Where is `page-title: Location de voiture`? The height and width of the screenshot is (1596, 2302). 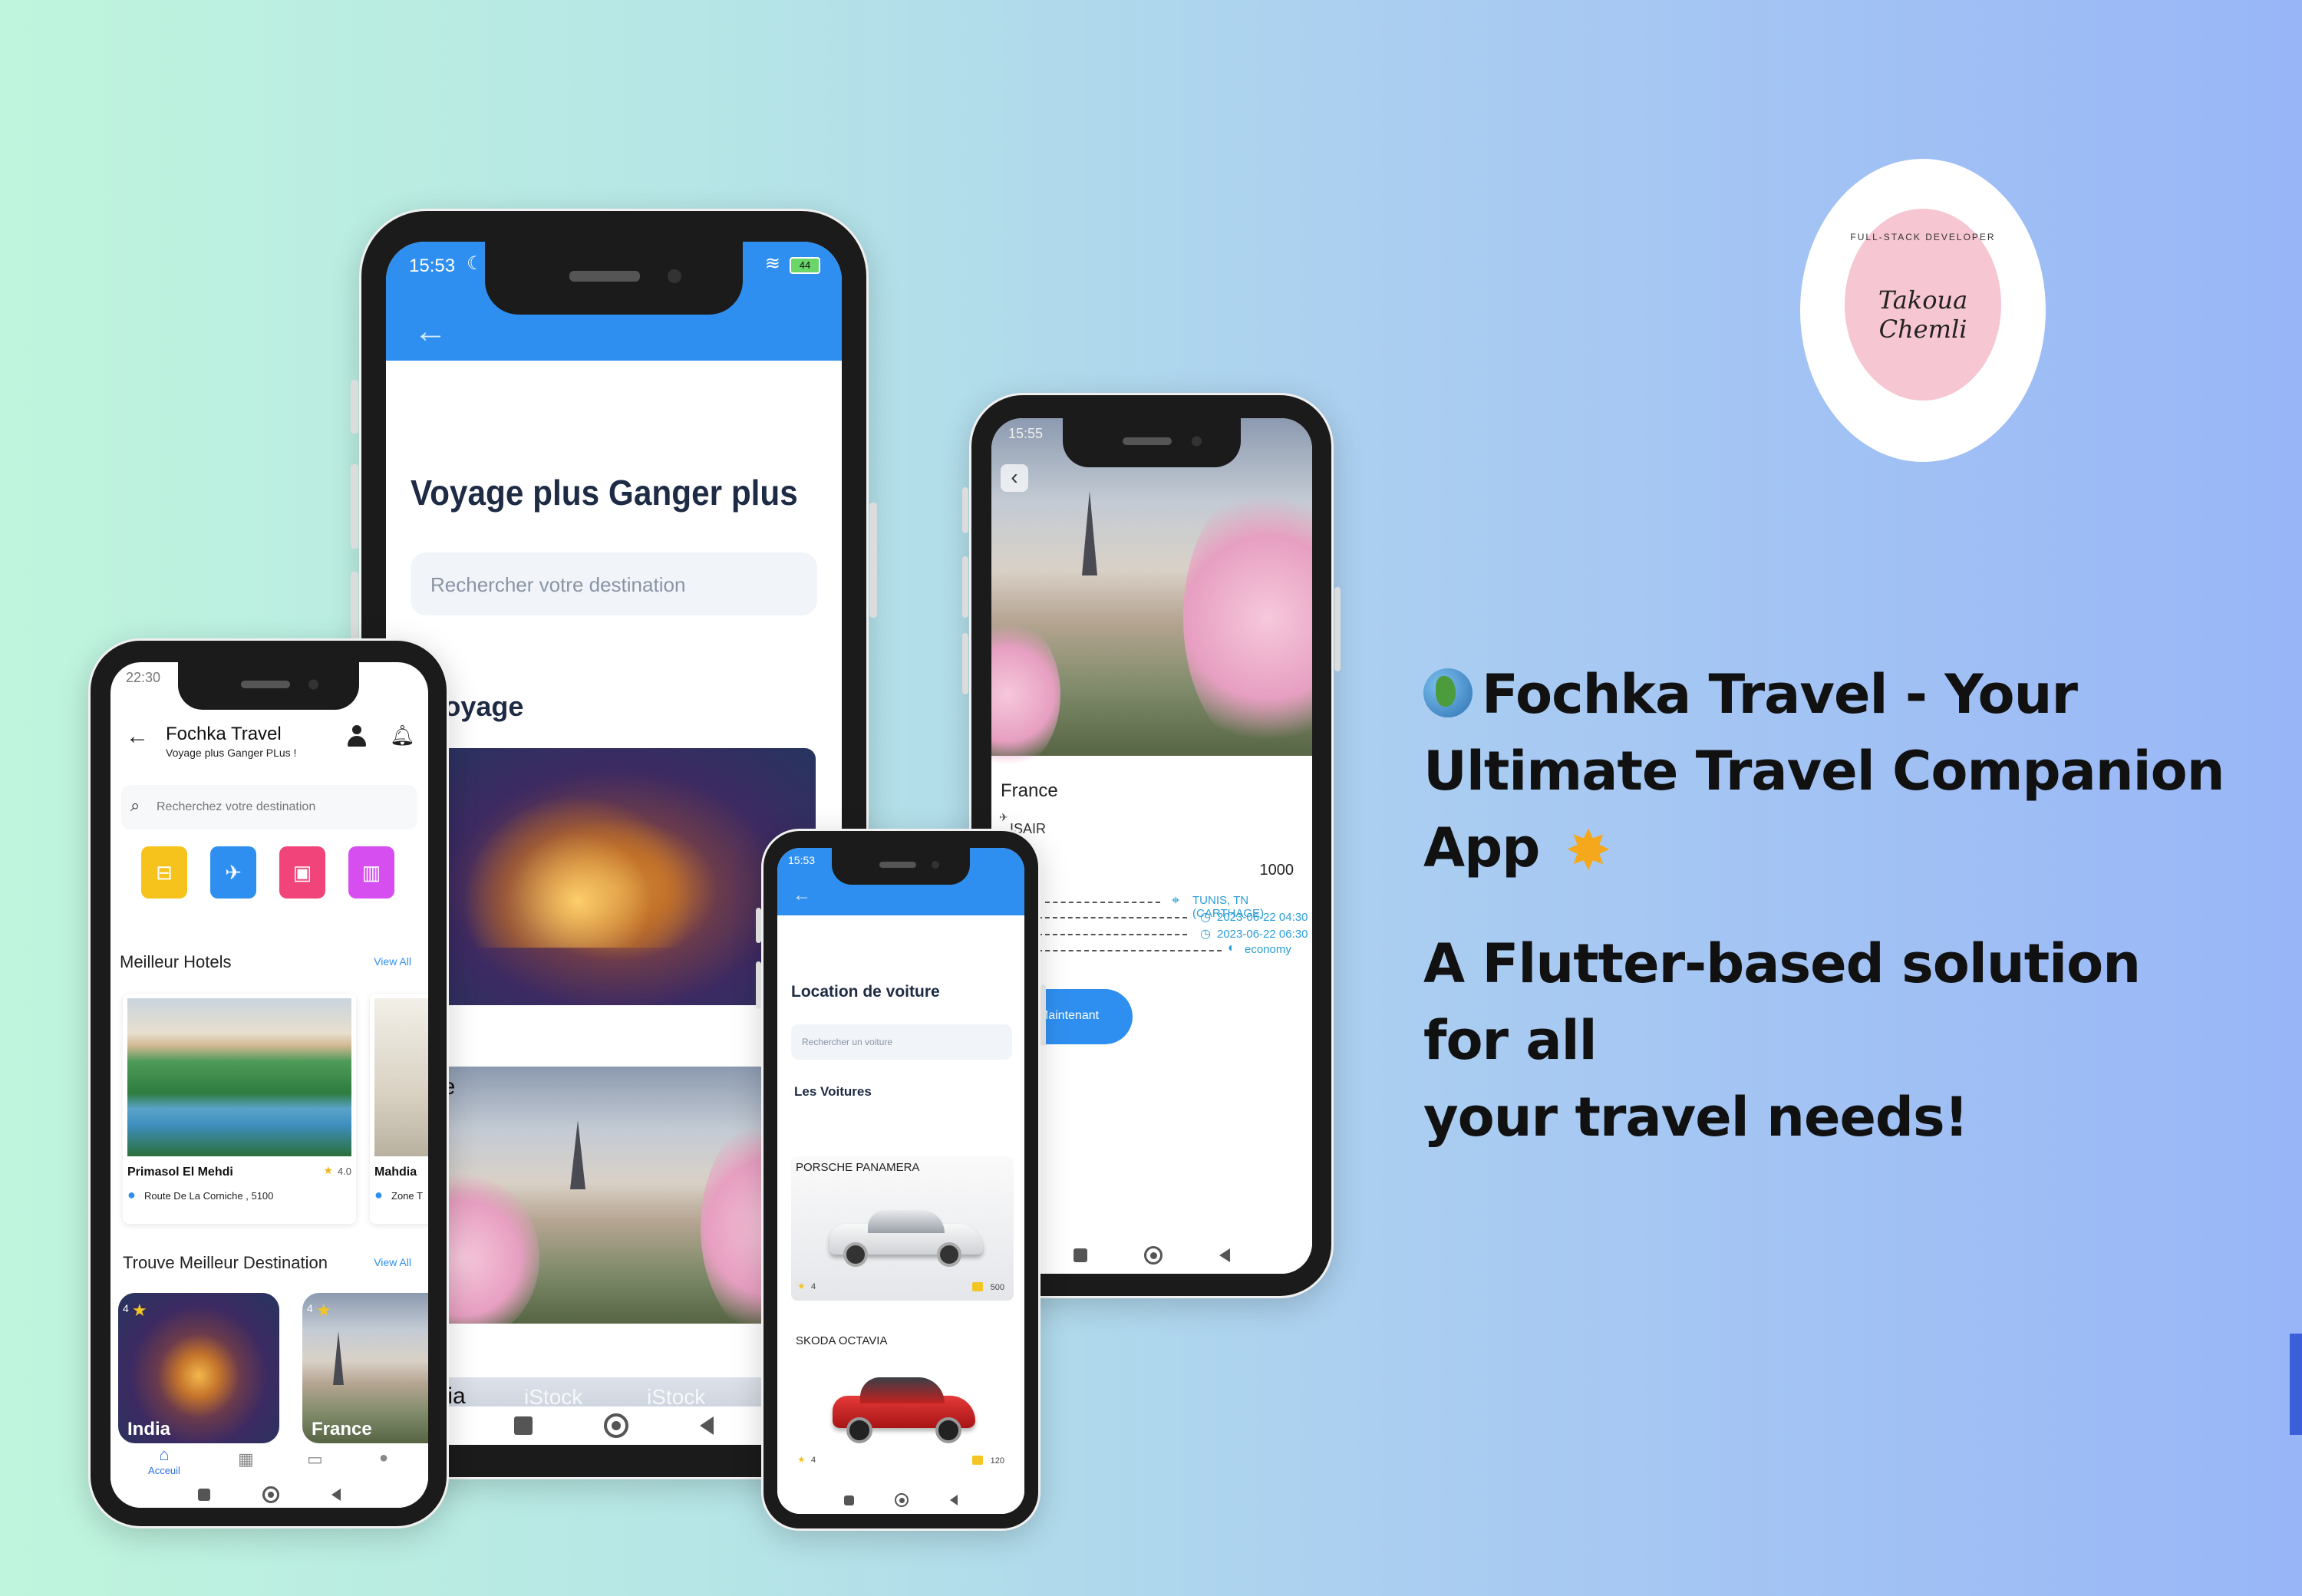
page-title: Location de voiture is located at coordinates (865, 992).